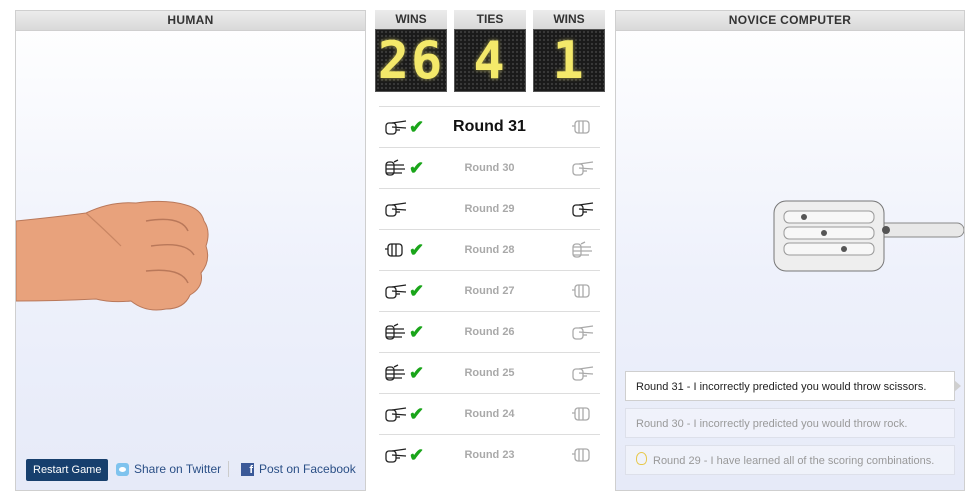  What do you see at coordinates (122, 469) in the screenshot?
I see `twitter-icon` at bounding box center [122, 469].